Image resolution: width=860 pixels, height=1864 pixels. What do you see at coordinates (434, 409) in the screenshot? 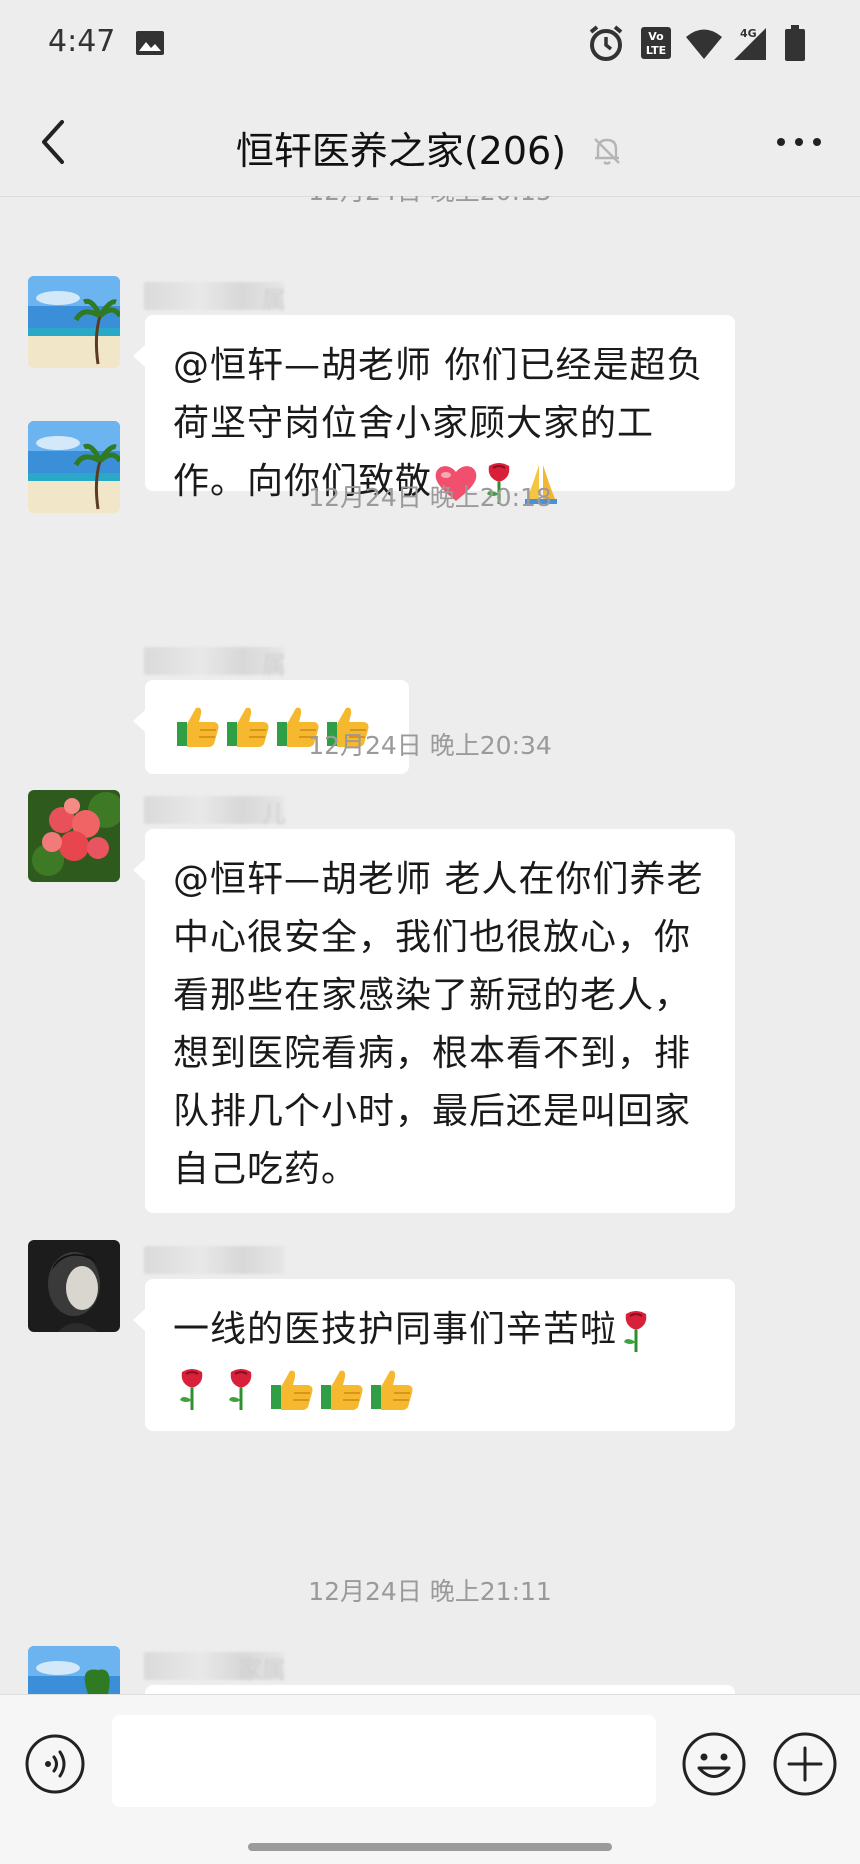
I see `message-bubble: @恒轩—胡老师 你们已经是超负荷坚守岗位舍小家顾大家的工作。向你们致敬` at bounding box center [434, 409].